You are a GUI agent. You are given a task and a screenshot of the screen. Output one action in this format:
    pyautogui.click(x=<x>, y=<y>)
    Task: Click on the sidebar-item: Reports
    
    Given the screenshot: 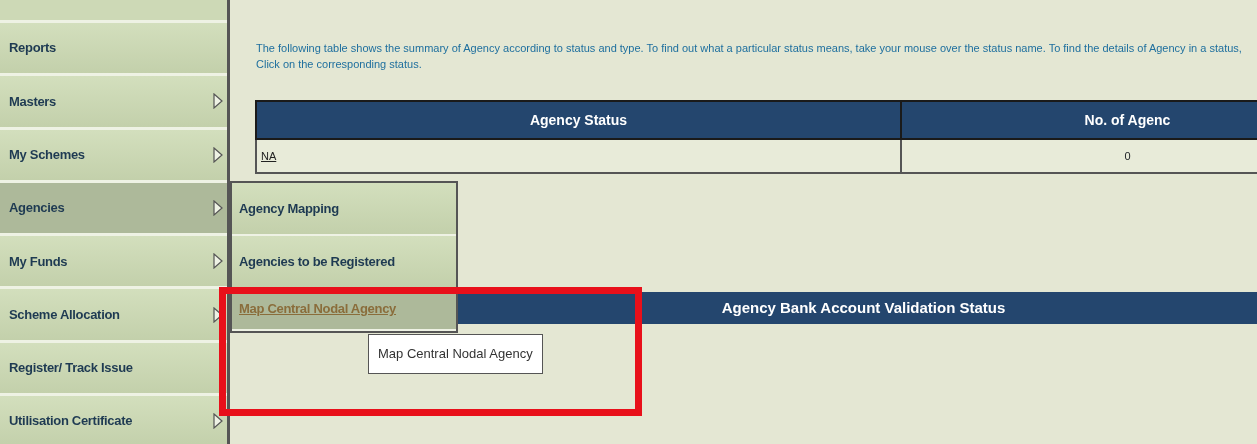 What is the action you would take?
    pyautogui.click(x=113, y=50)
    